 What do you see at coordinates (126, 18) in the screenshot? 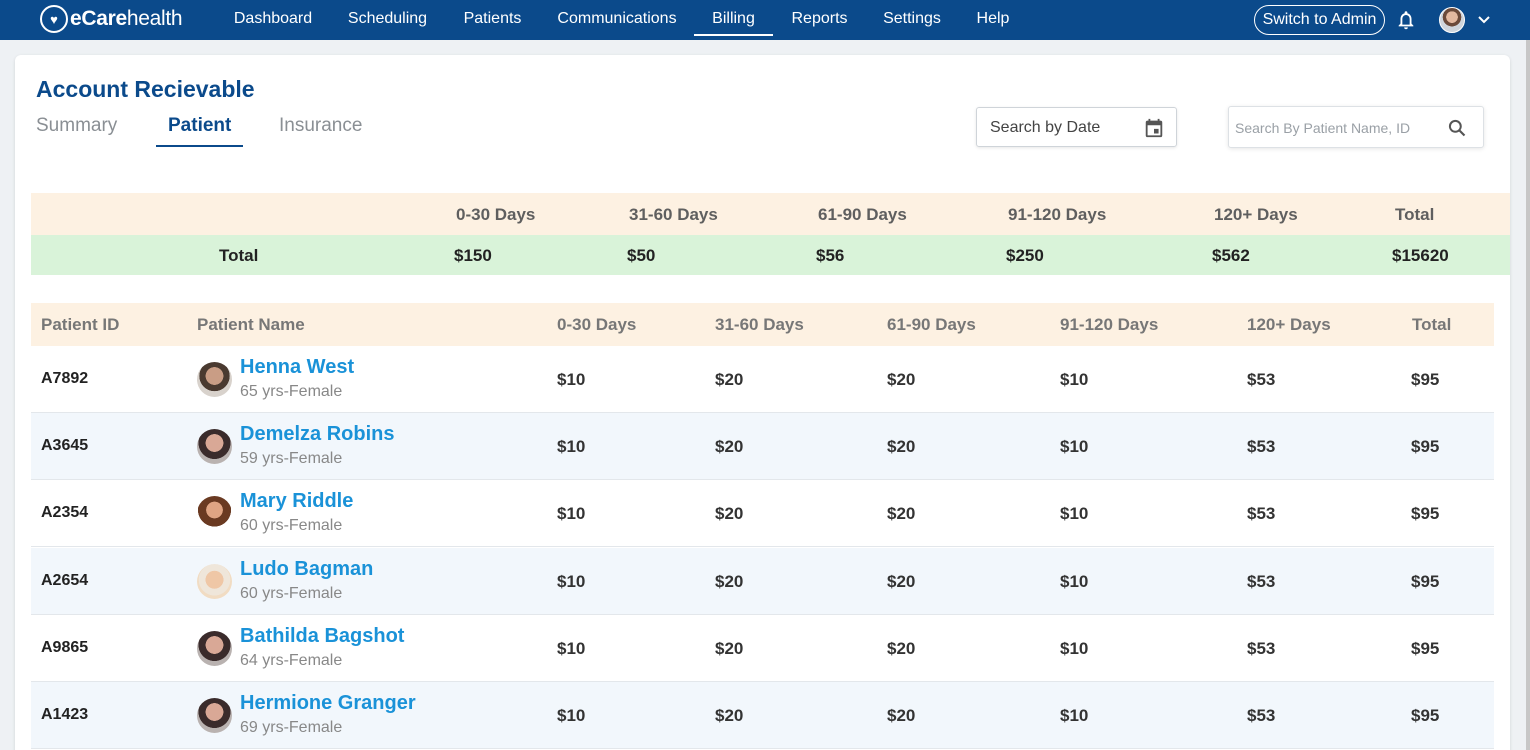
I see `logo-text: eCarehealth` at bounding box center [126, 18].